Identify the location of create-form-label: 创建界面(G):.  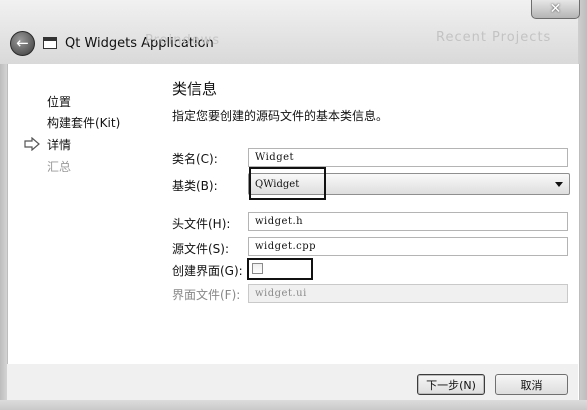
(207, 271).